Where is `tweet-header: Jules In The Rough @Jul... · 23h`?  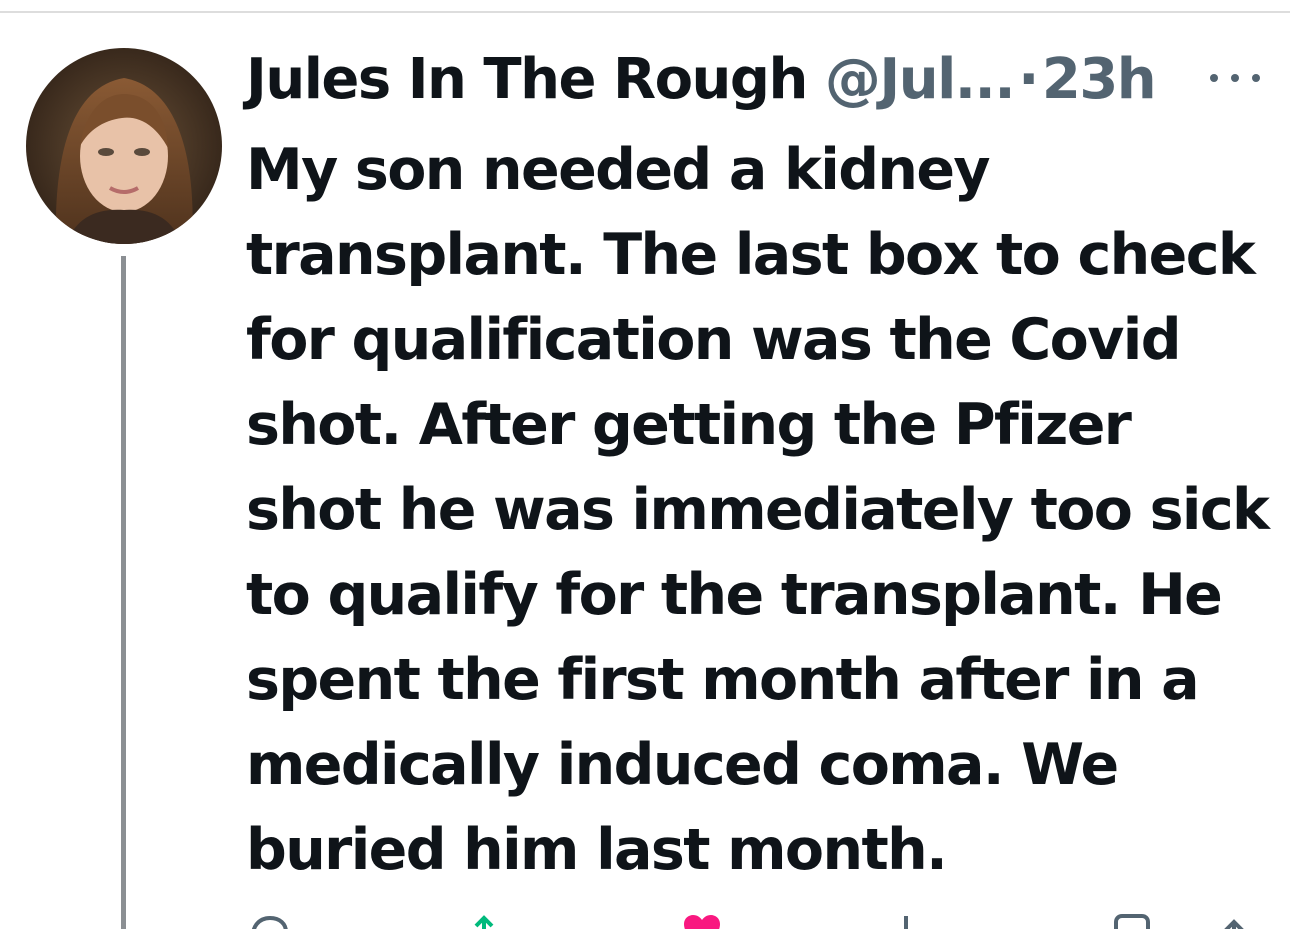
tweet-header: Jules In The Rough @Jul... · 23h is located at coordinates (766, 80).